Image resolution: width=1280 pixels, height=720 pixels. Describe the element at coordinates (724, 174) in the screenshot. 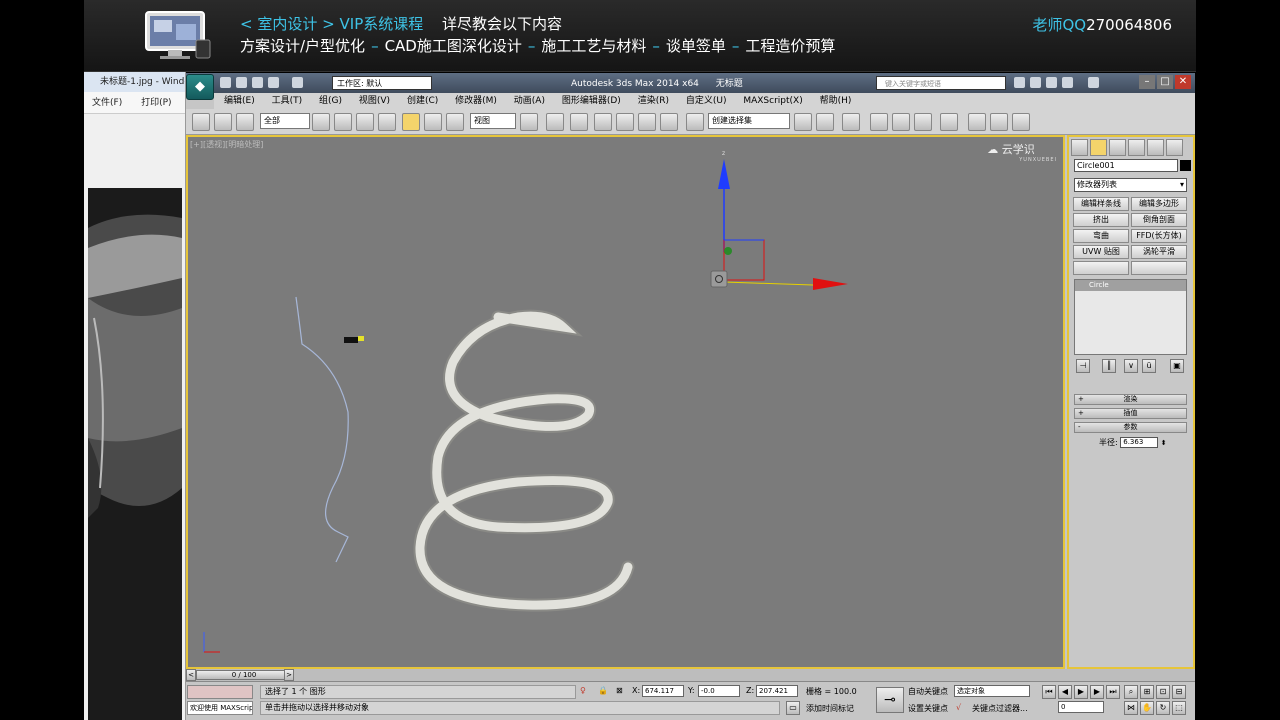

I see `z-axis-arrow` at that location.